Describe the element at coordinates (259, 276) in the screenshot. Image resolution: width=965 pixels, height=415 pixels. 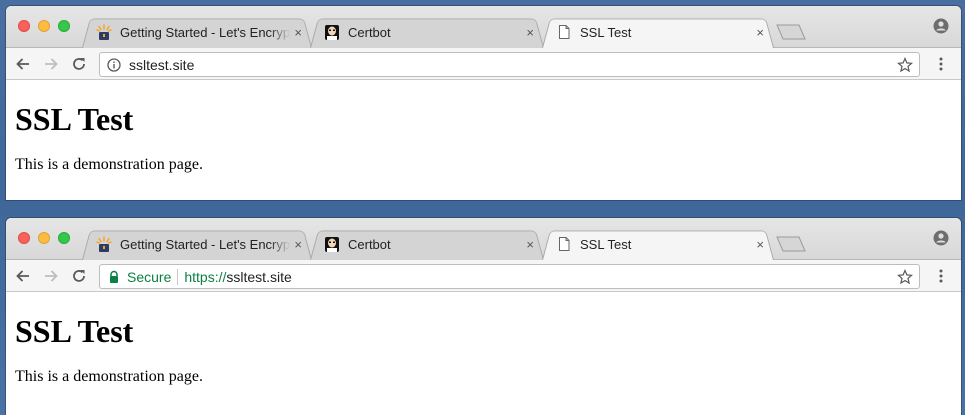
I see `url-host: ssltest.site` at that location.